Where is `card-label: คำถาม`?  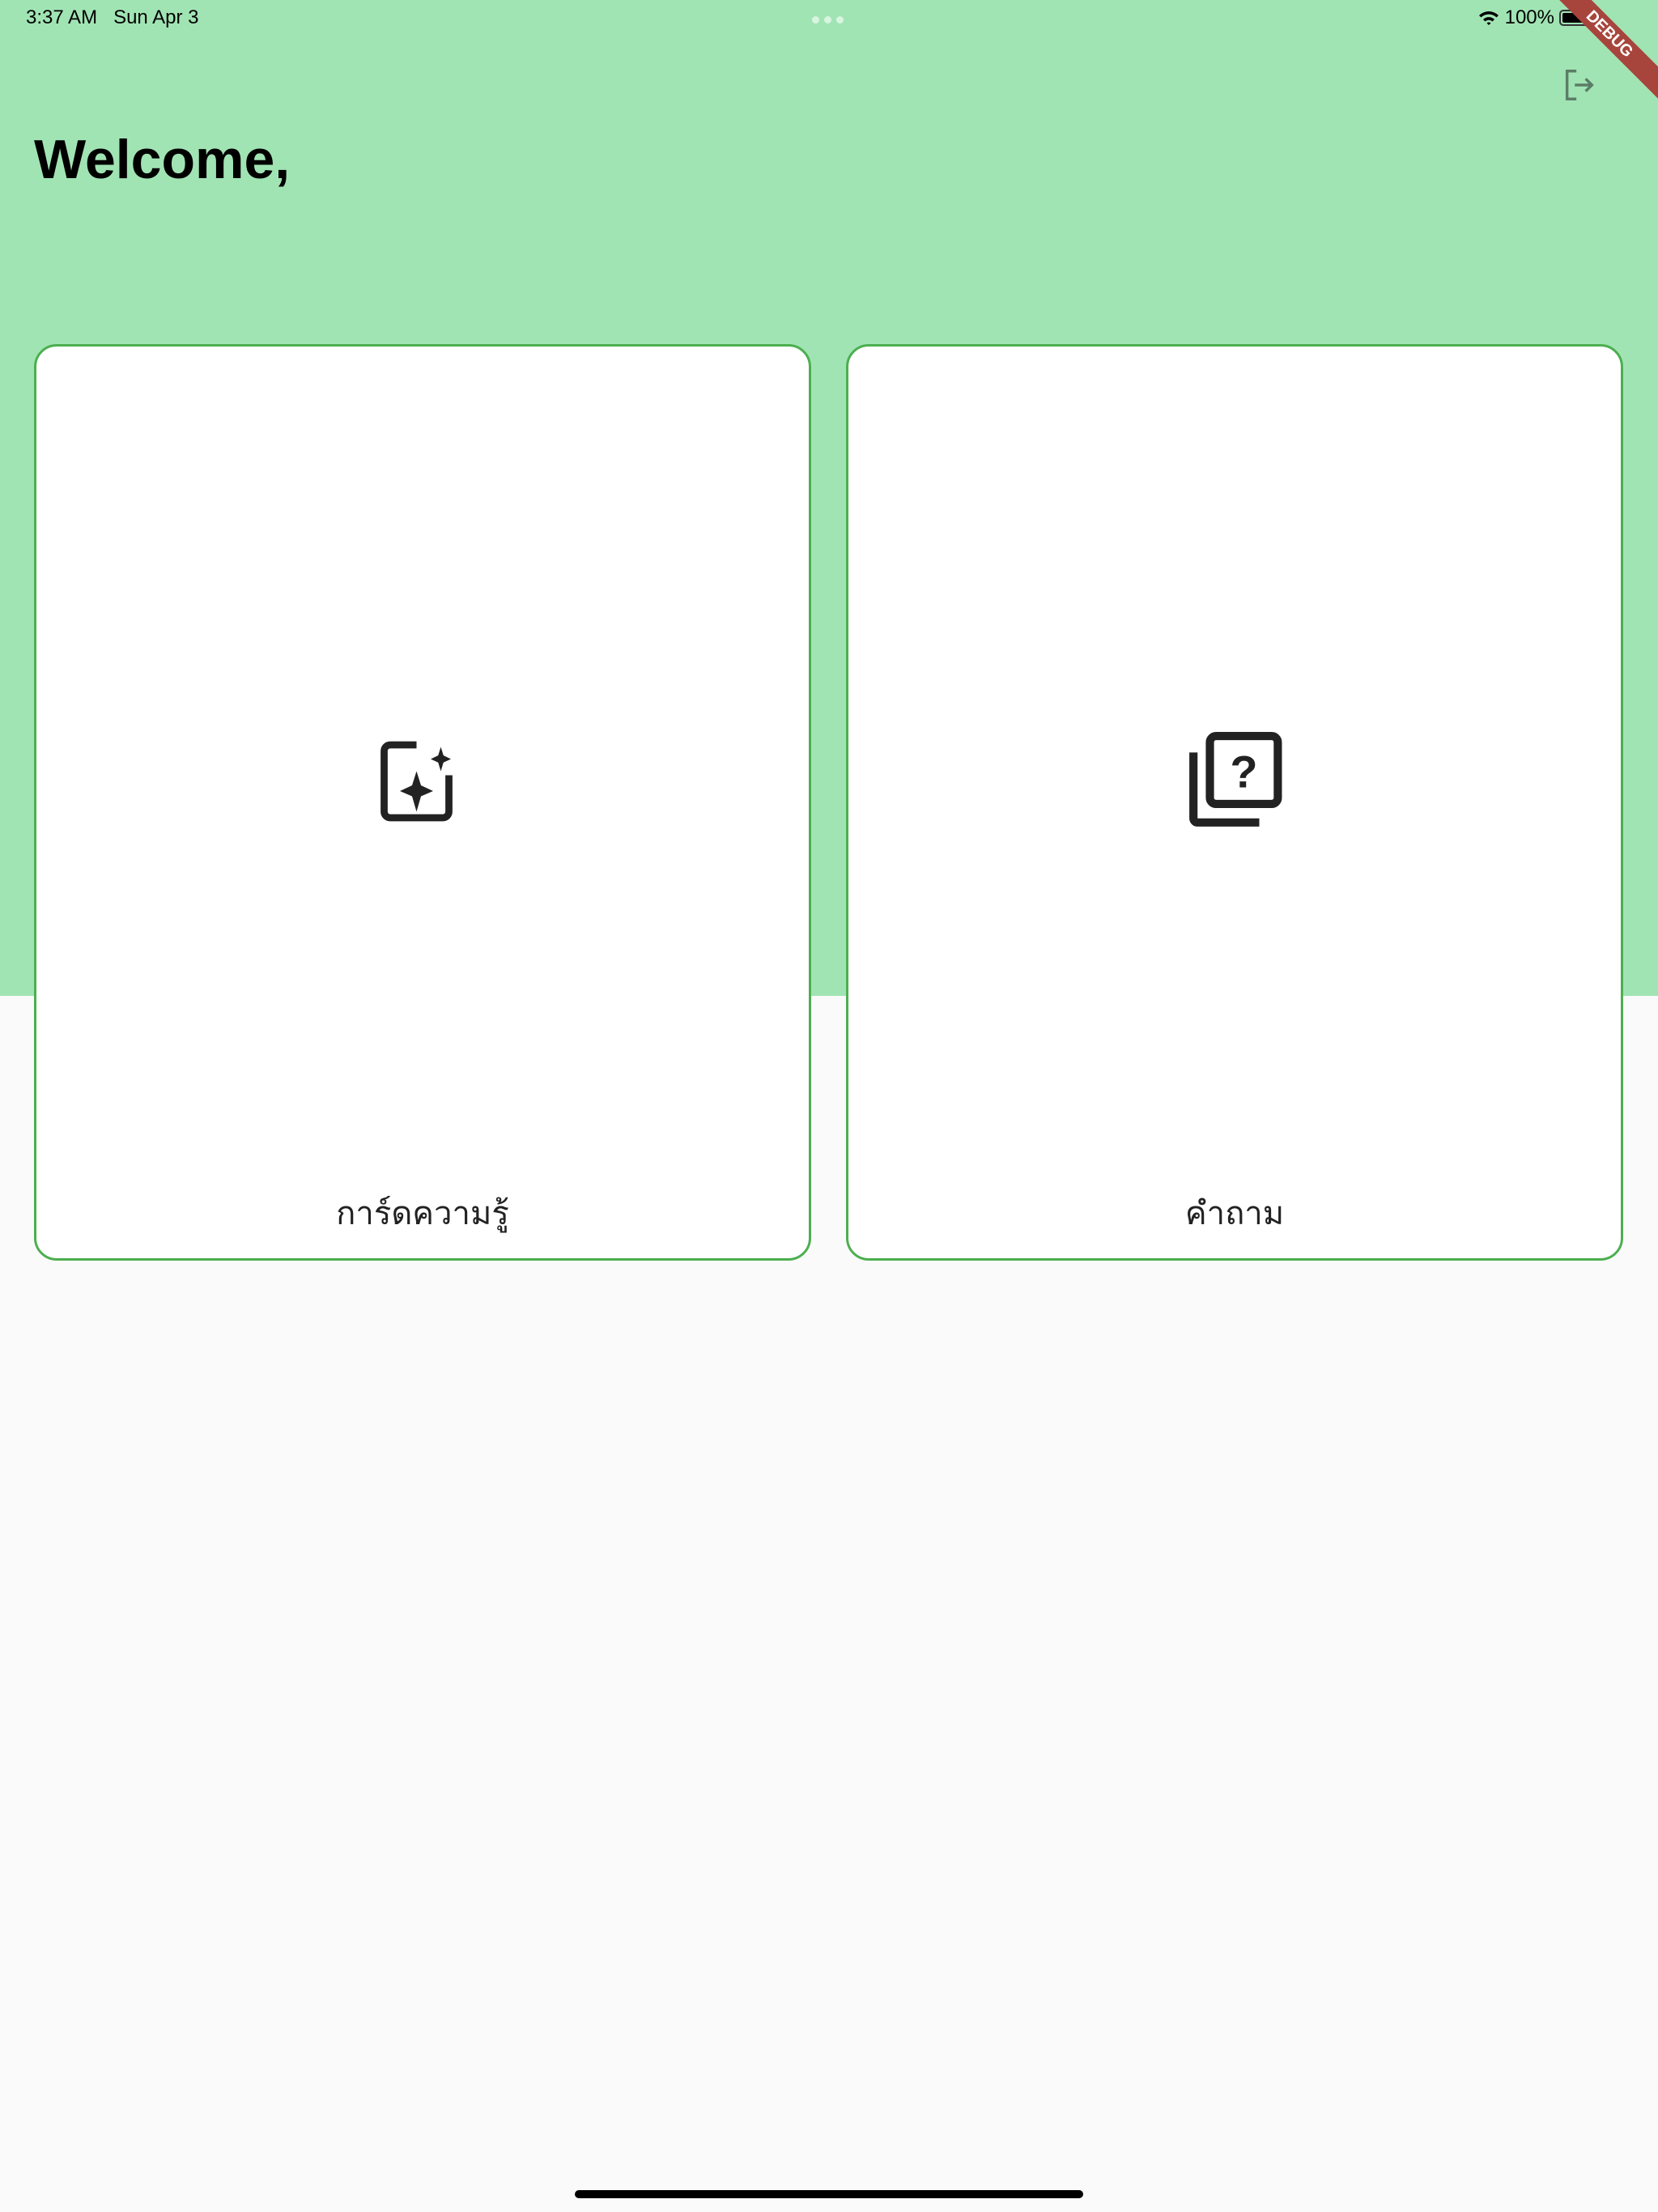 card-label: คำถาม is located at coordinates (1234, 1213).